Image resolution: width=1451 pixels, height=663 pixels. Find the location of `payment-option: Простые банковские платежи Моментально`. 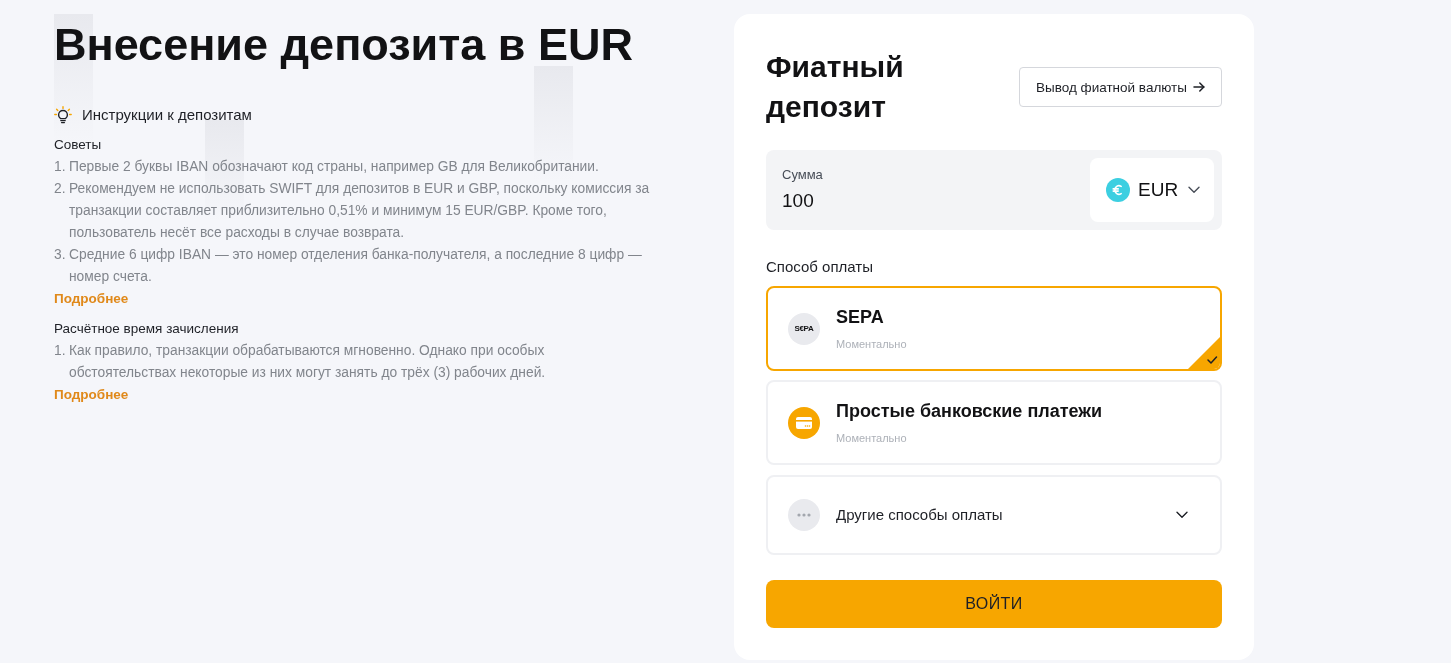

payment-option: Простые банковские платежи Моментально is located at coordinates (994, 422).